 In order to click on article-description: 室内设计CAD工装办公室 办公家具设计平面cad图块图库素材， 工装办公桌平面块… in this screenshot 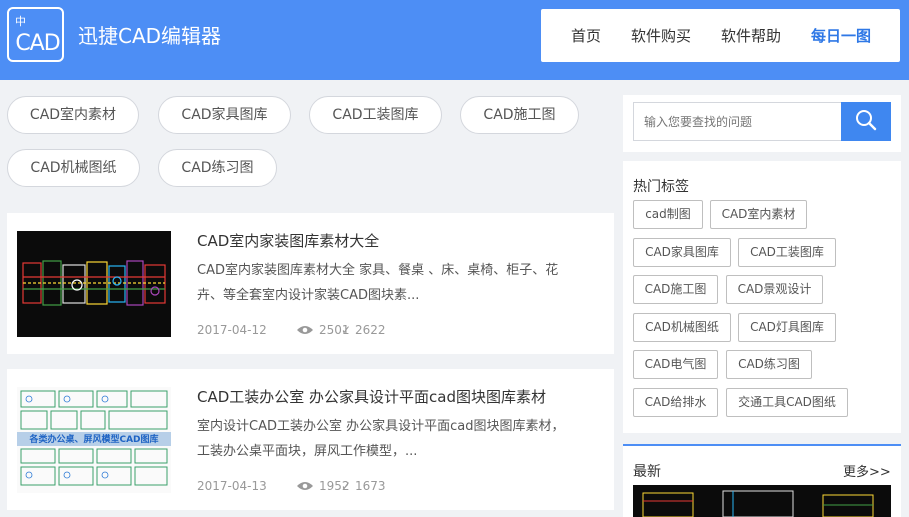, I will do `click(397, 439)`.